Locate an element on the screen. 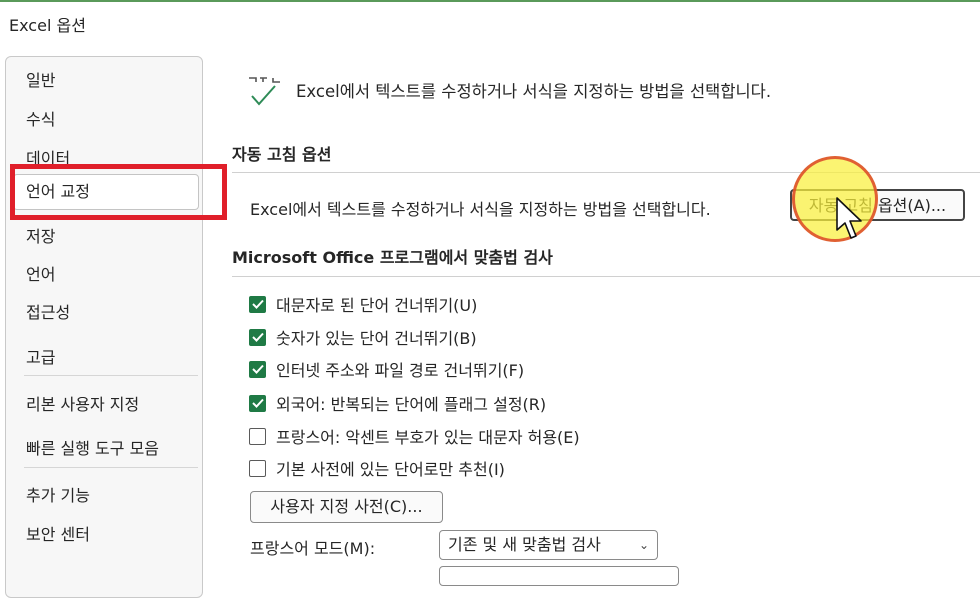 The height and width of the screenshot is (598, 980). french-mode-value: 기존 및 새 맞춤법 검사 is located at coordinates (524, 544).